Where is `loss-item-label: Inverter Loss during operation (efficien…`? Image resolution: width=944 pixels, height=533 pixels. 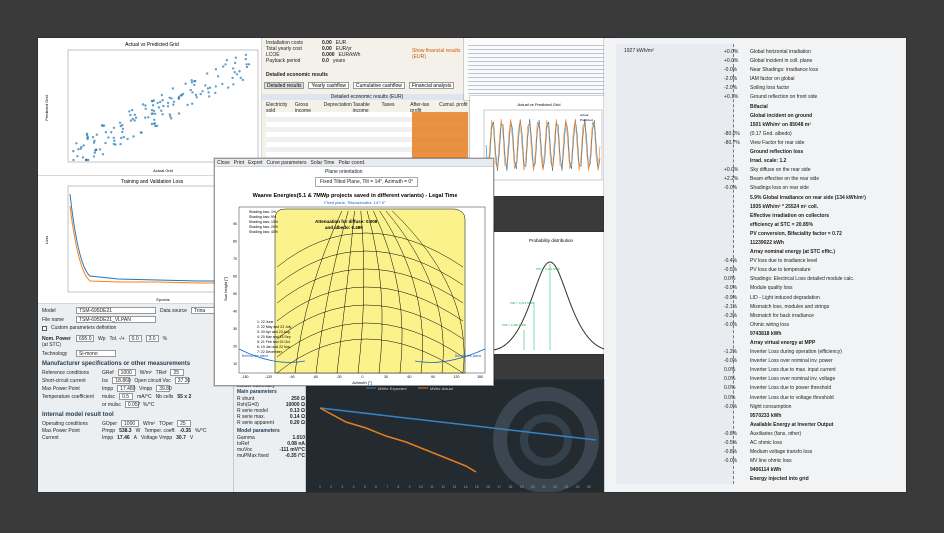
loss-item-label: Inverter Loss during operation (efficien… is located at coordinates (796, 352).